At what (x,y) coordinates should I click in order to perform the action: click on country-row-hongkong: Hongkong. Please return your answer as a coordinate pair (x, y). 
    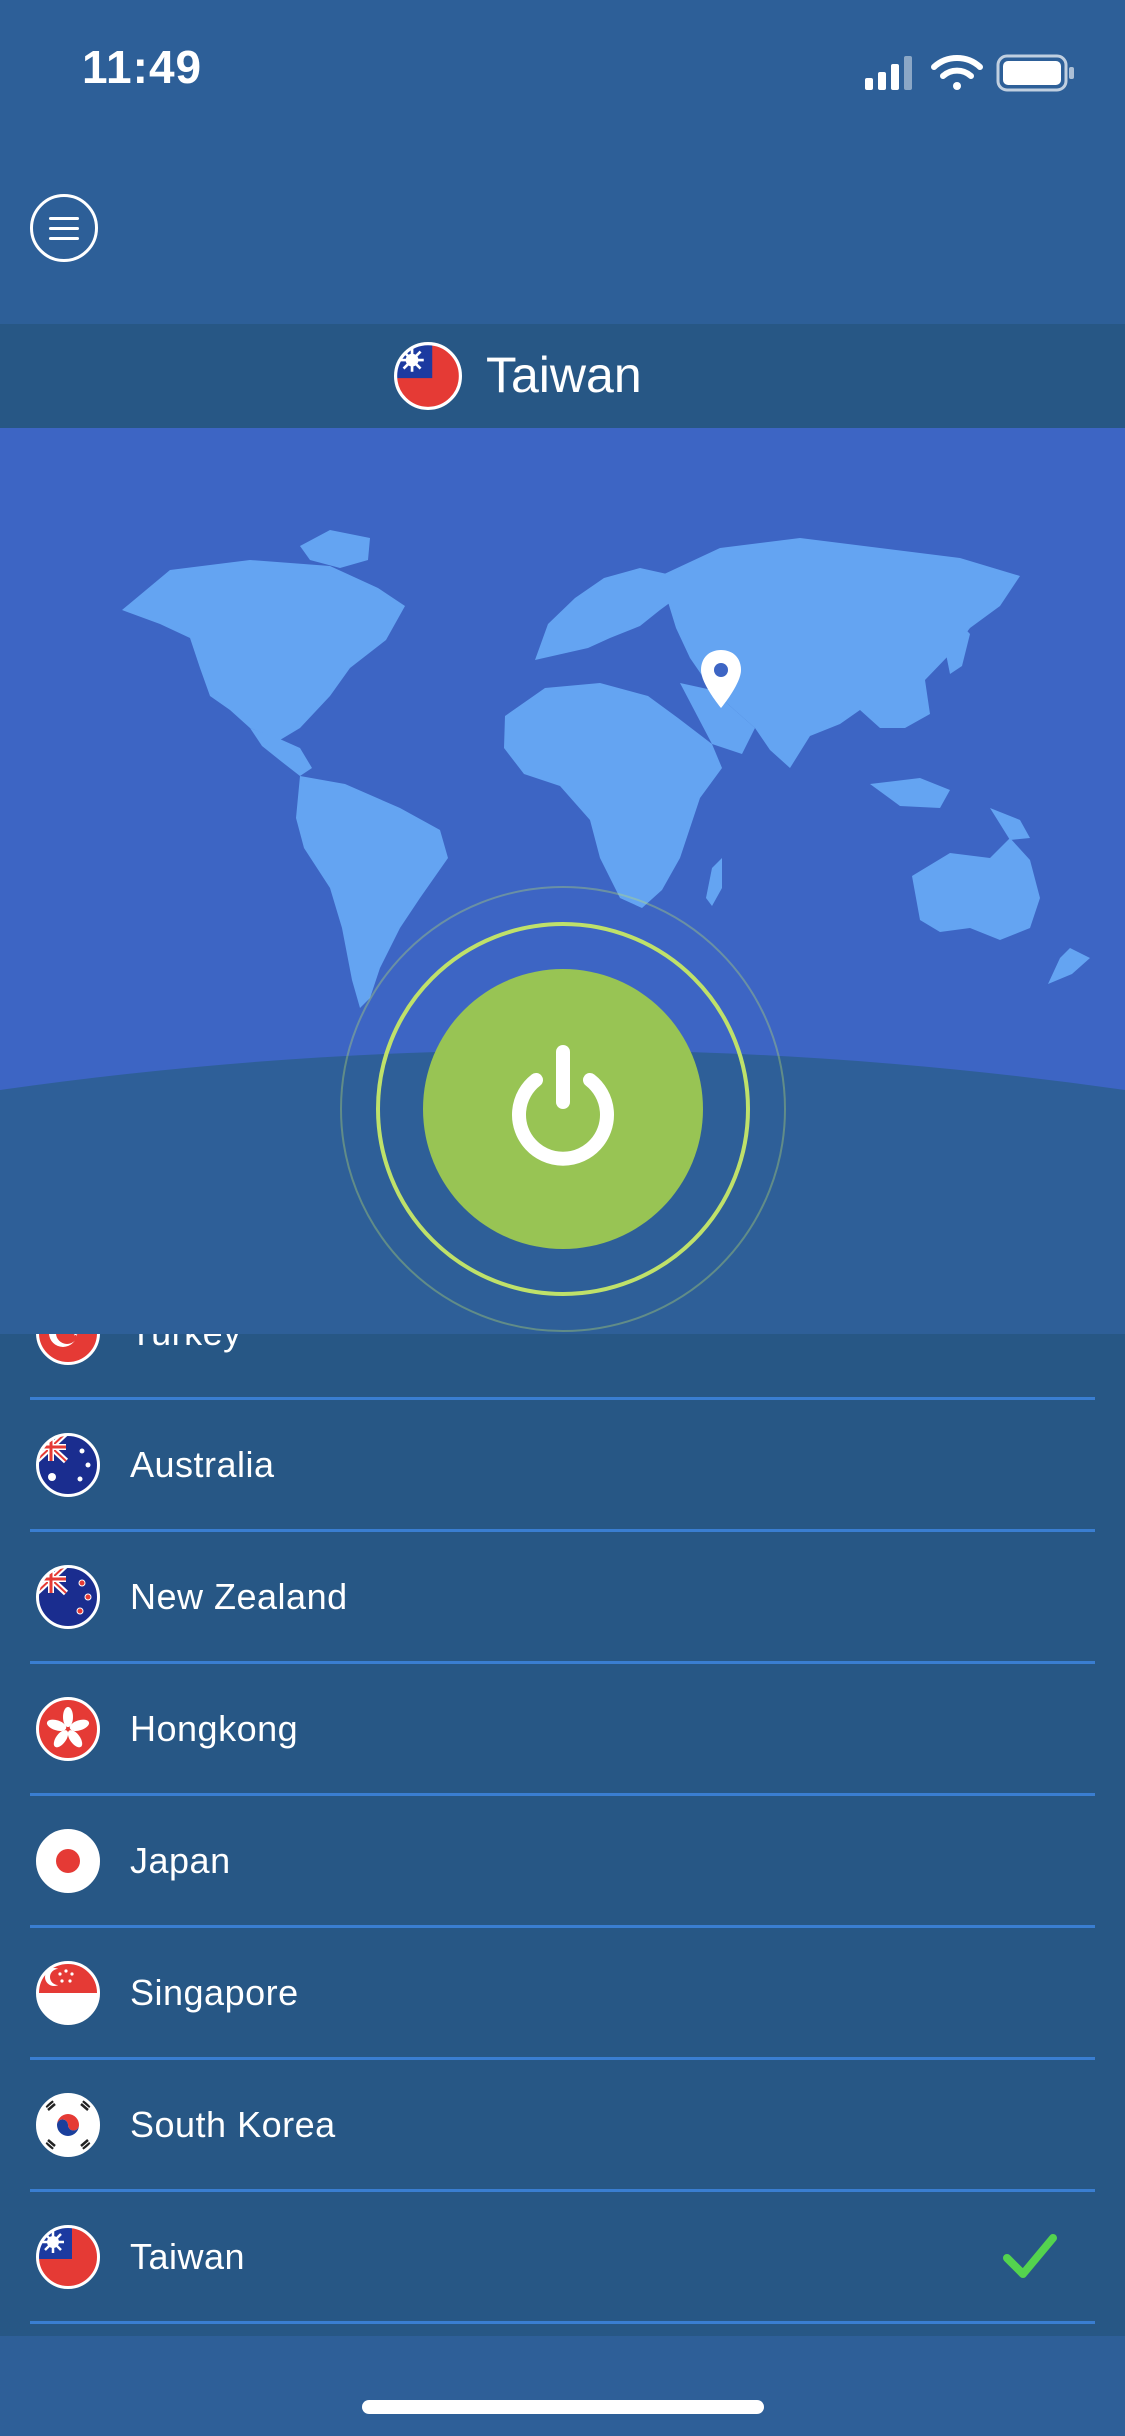
    Looking at the image, I should click on (562, 1730).